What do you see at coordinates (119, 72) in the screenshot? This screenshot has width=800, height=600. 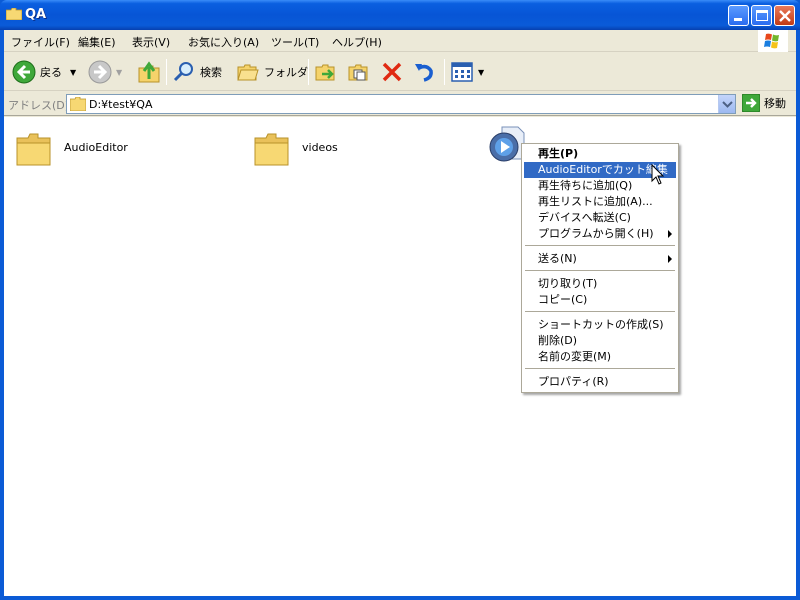 I see `forward-dropdown-icon: ▼` at bounding box center [119, 72].